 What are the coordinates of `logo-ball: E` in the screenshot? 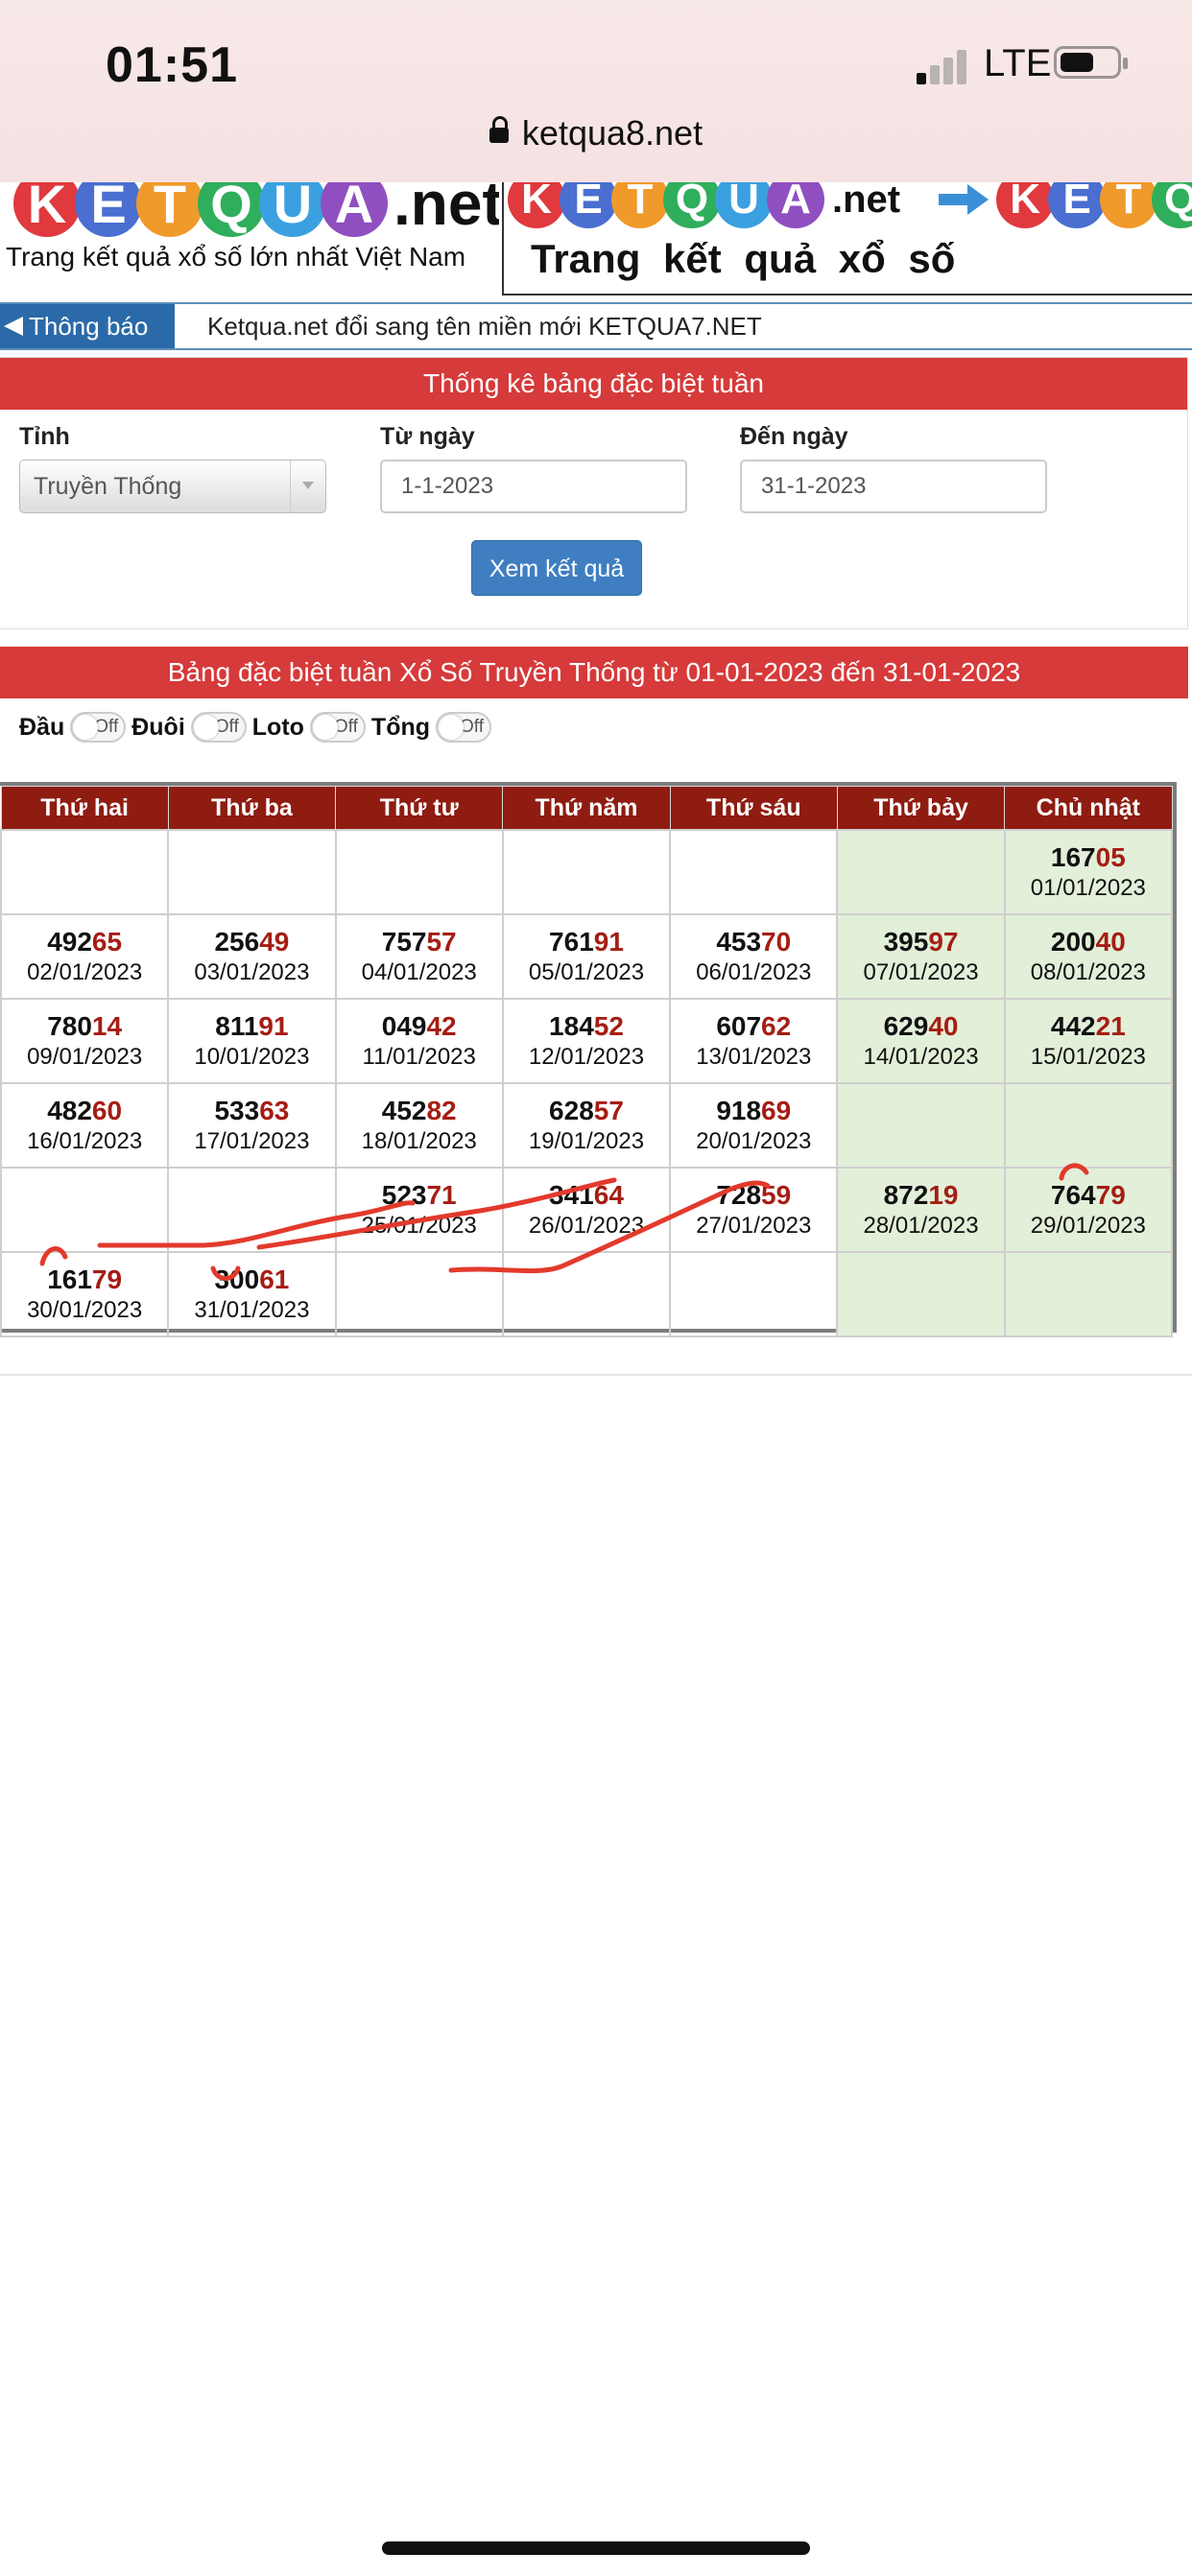 It's located at (108, 210).